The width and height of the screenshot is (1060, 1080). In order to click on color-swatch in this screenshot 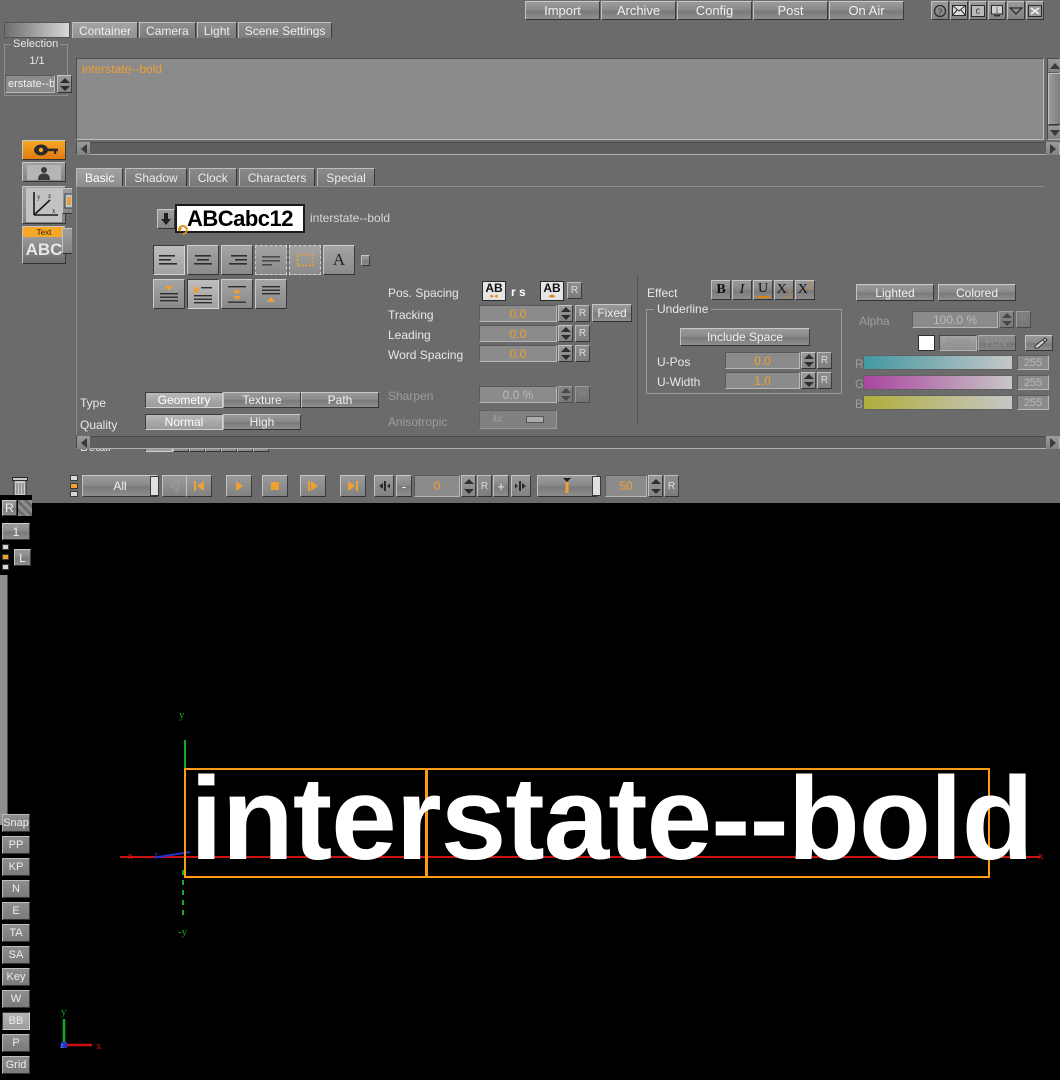, I will do `click(926, 343)`.